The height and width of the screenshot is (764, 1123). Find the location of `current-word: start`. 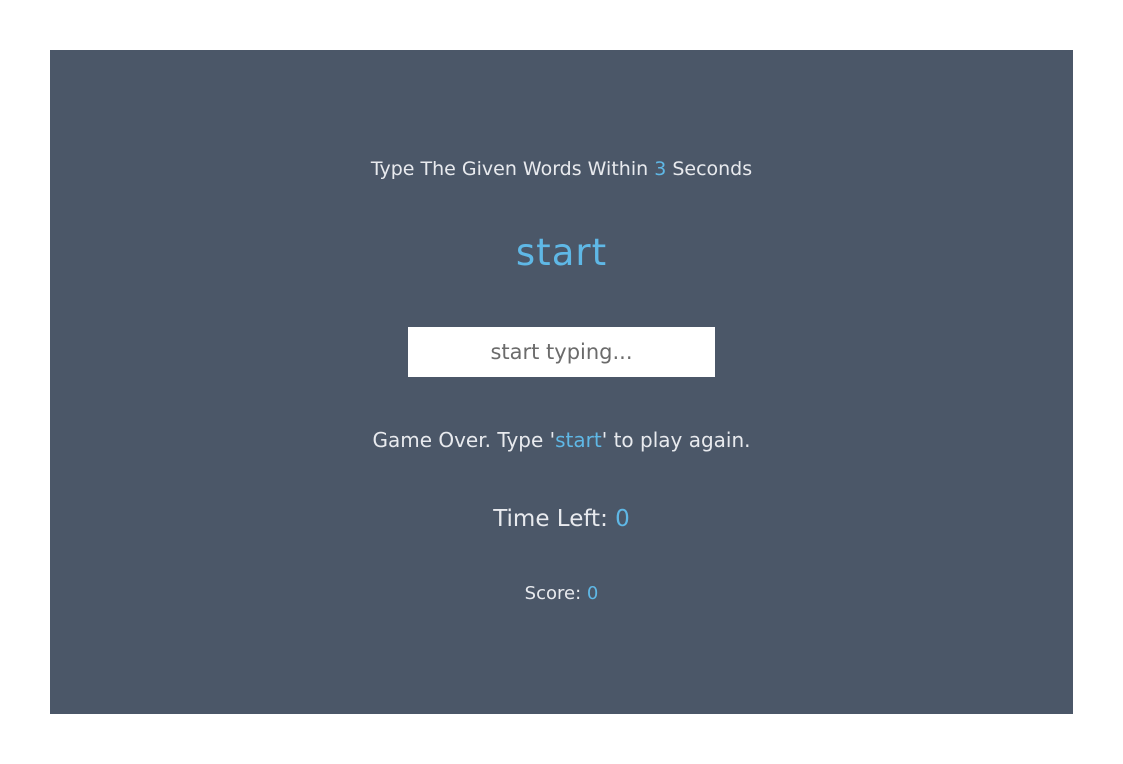

current-word: start is located at coordinates (561, 252).